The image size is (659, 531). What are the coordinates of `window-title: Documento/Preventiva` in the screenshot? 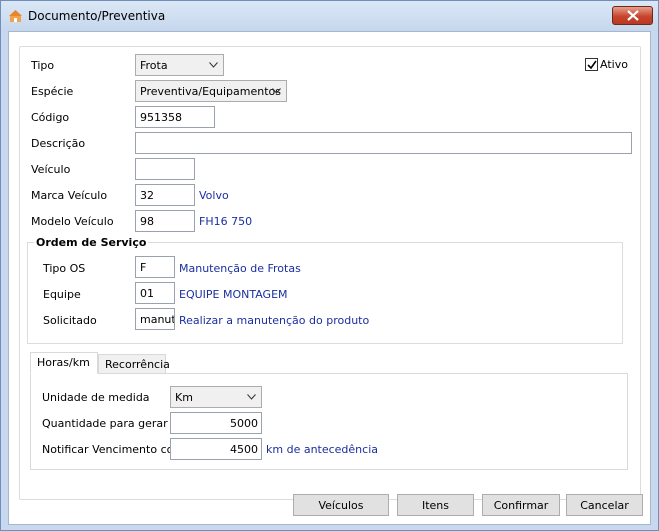 It's located at (97, 16).